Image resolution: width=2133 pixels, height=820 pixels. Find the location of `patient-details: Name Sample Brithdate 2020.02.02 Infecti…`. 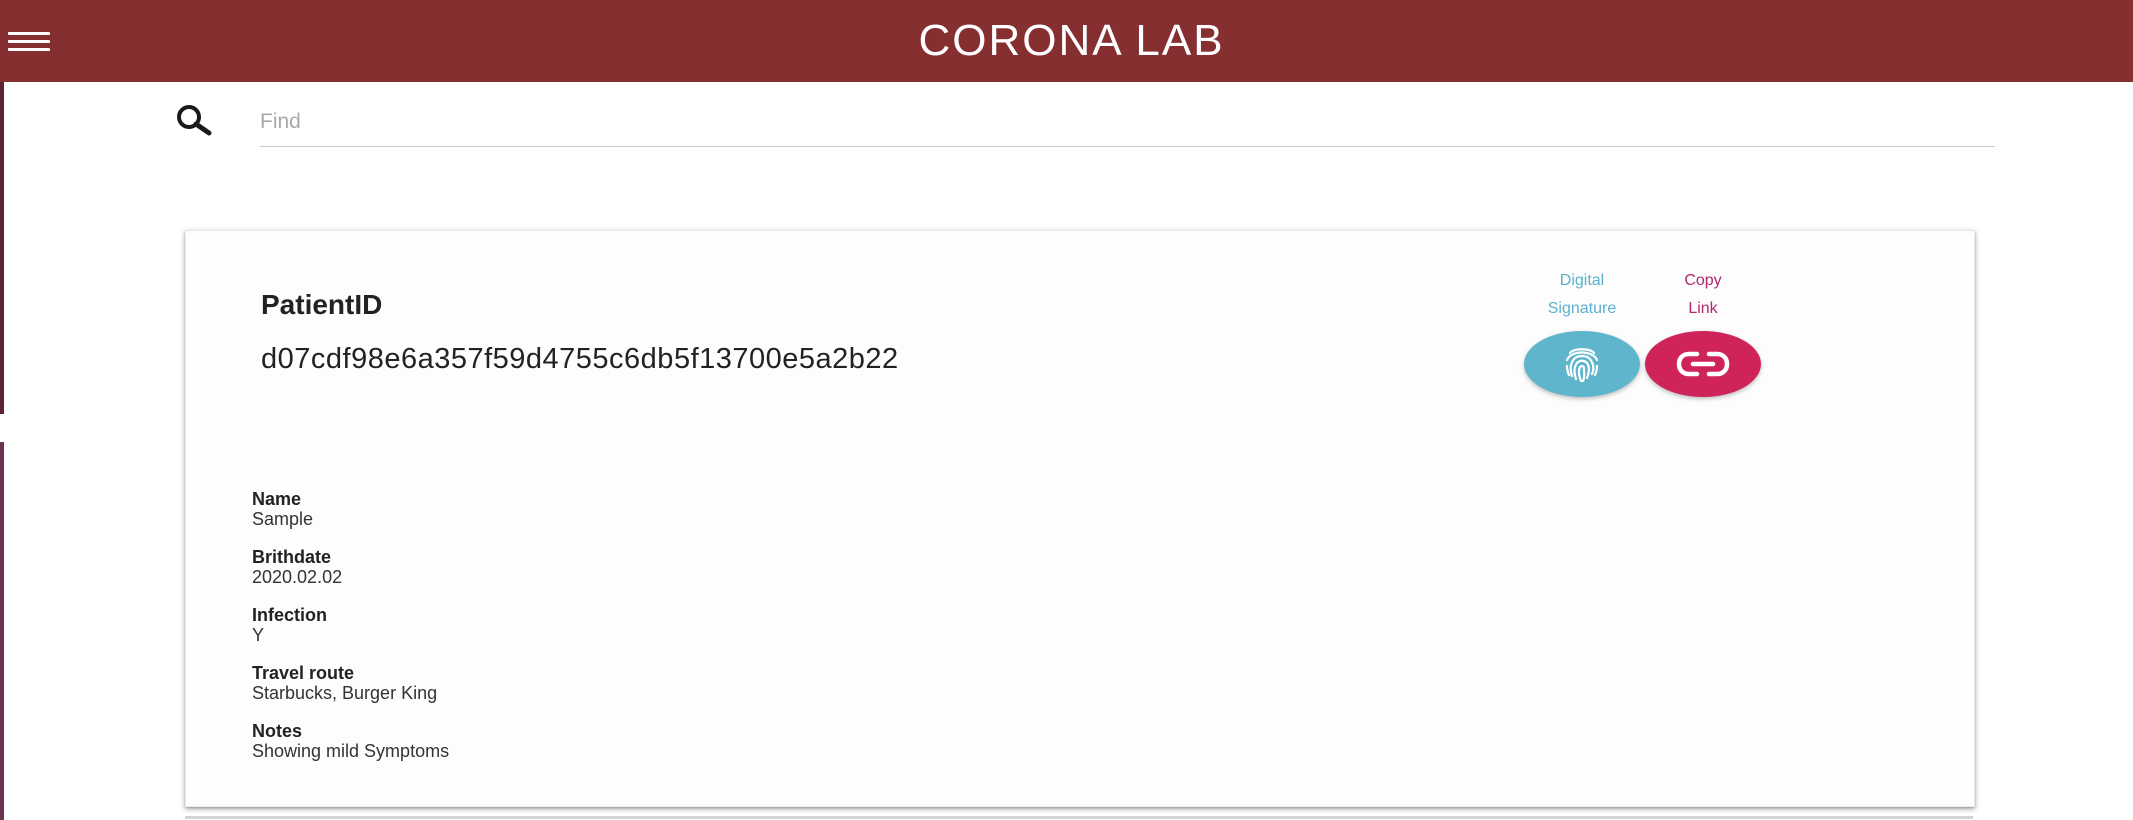

patient-details: Name Sample Brithdate 2020.02.02 Infecti… is located at coordinates (350, 634).